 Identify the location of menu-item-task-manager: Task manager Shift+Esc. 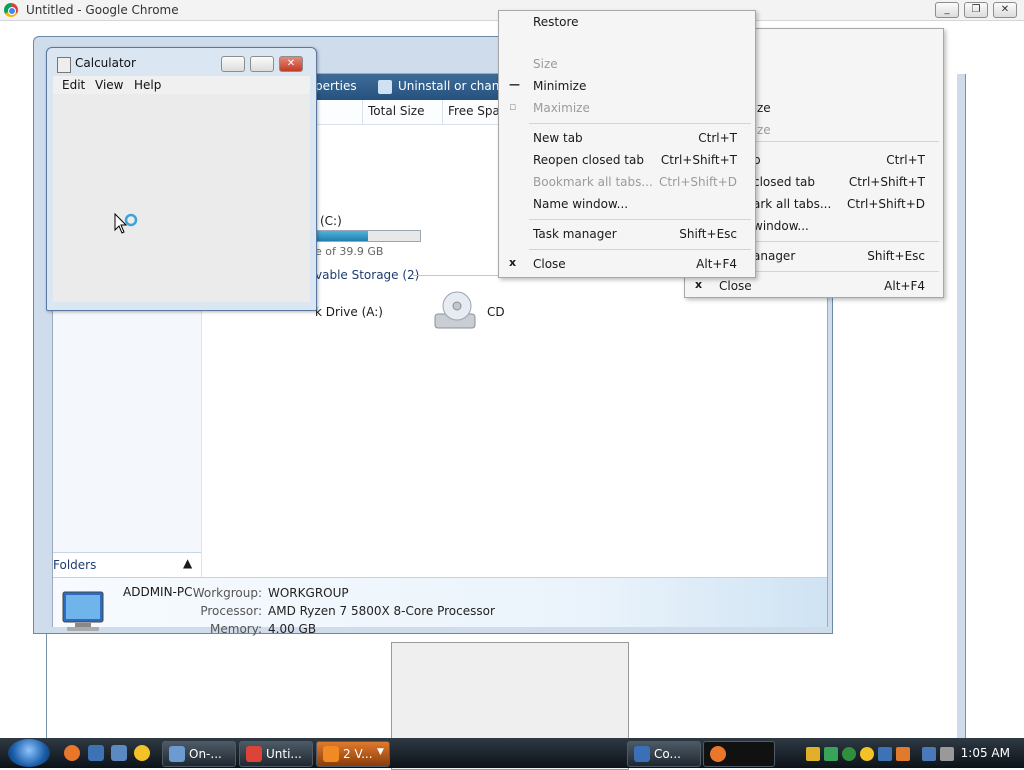
(627, 234).